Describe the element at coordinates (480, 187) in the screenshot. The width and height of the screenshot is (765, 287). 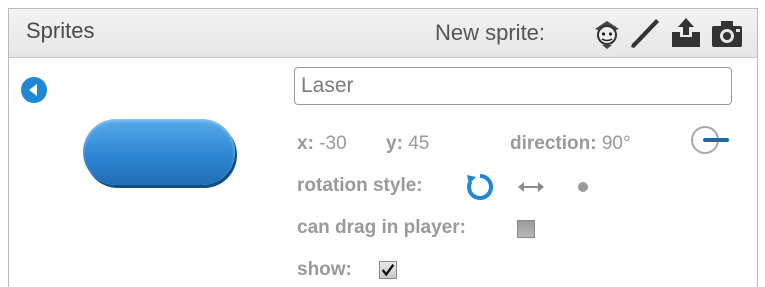
I see `rotate-all-around-icon` at that location.